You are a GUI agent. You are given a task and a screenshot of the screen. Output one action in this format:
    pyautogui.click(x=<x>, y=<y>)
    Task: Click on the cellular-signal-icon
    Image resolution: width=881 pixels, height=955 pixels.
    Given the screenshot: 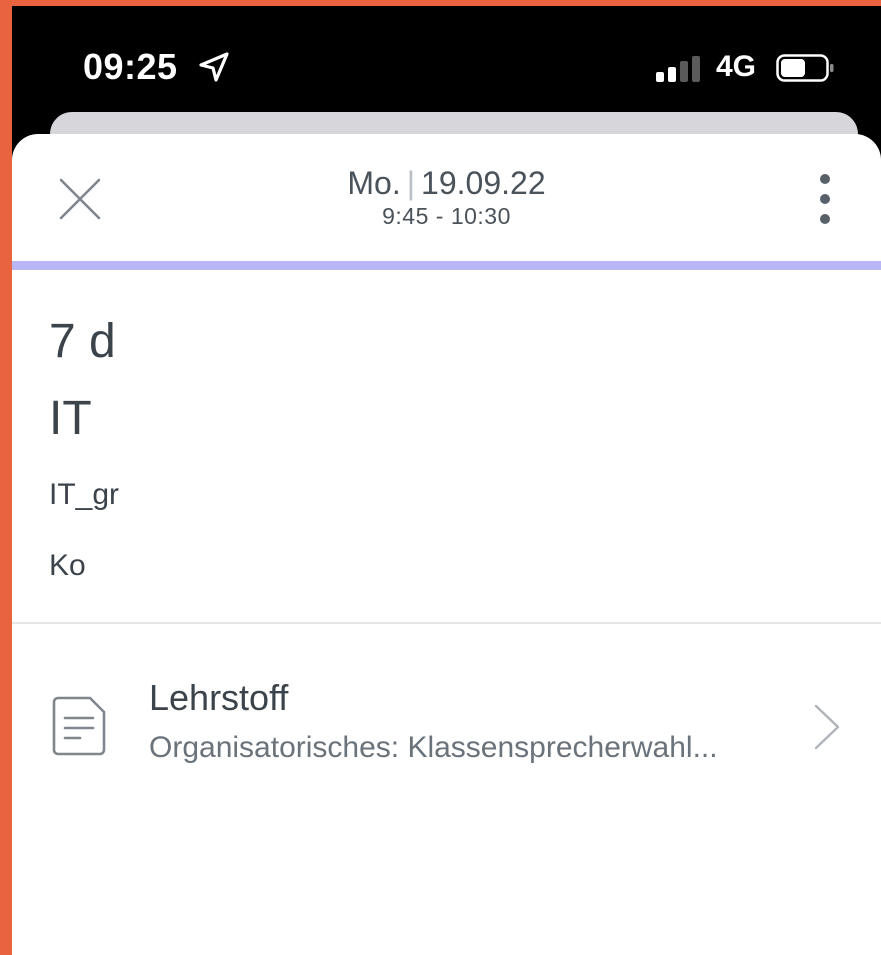 What is the action you would take?
    pyautogui.click(x=678, y=69)
    